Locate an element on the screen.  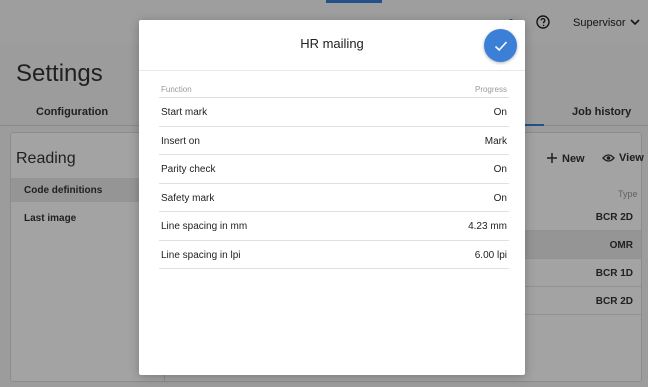
table-row: Parity check On is located at coordinates (334, 169).